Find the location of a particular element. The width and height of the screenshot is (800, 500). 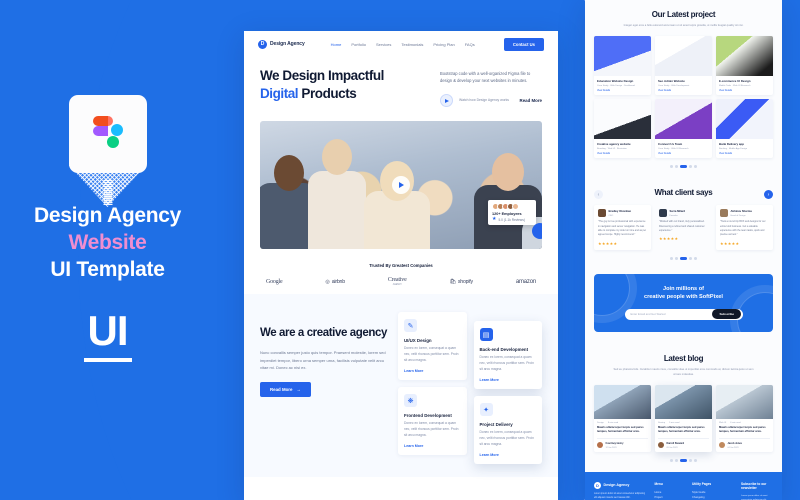

blog-tag: Startup is located at coordinates (662, 422).